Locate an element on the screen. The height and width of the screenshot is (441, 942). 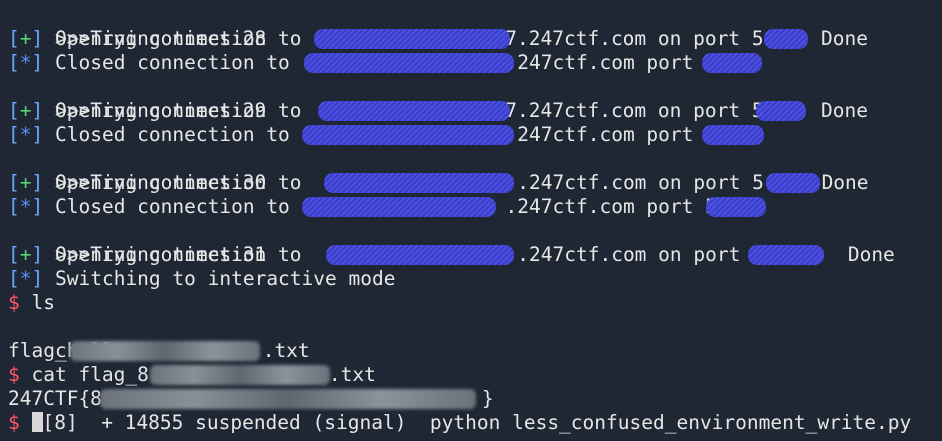
status-bracket: [ is located at coordinates (14, 38).